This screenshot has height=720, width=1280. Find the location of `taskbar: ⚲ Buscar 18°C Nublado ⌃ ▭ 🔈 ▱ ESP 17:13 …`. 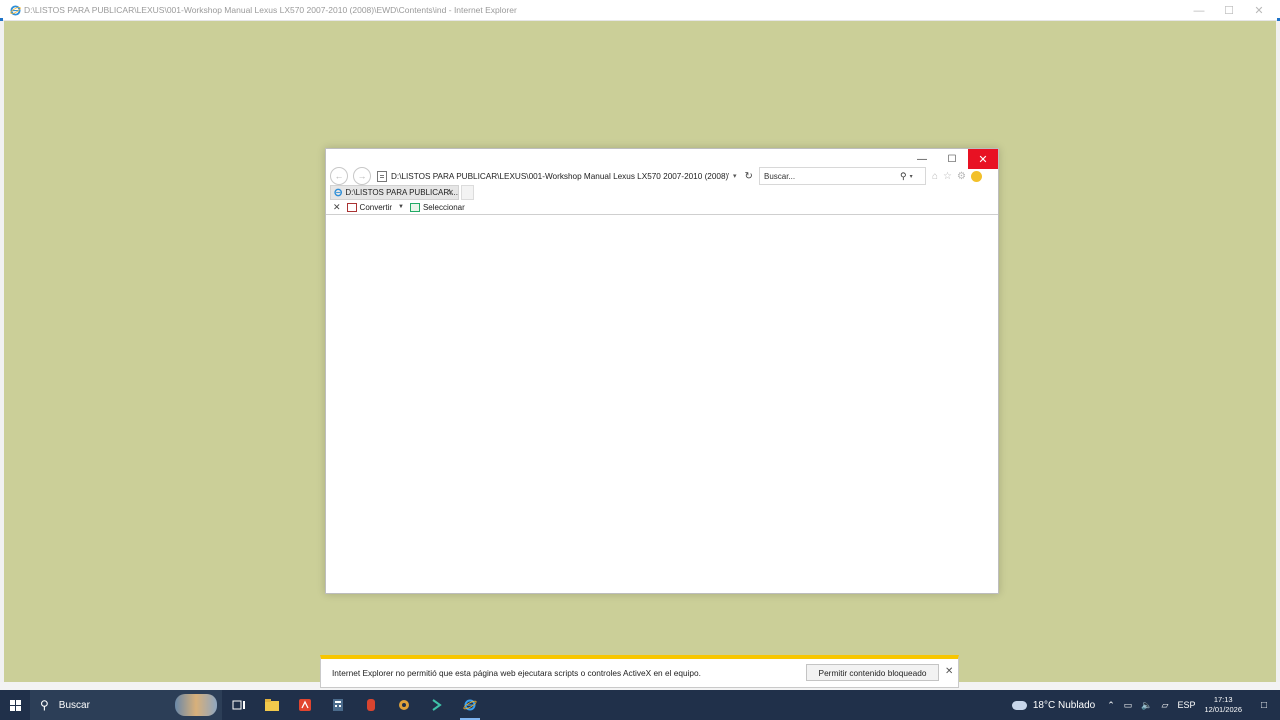

taskbar: ⚲ Buscar 18°C Nublado ⌃ ▭ 🔈 ▱ ESP 17:13 … is located at coordinates (640, 705).